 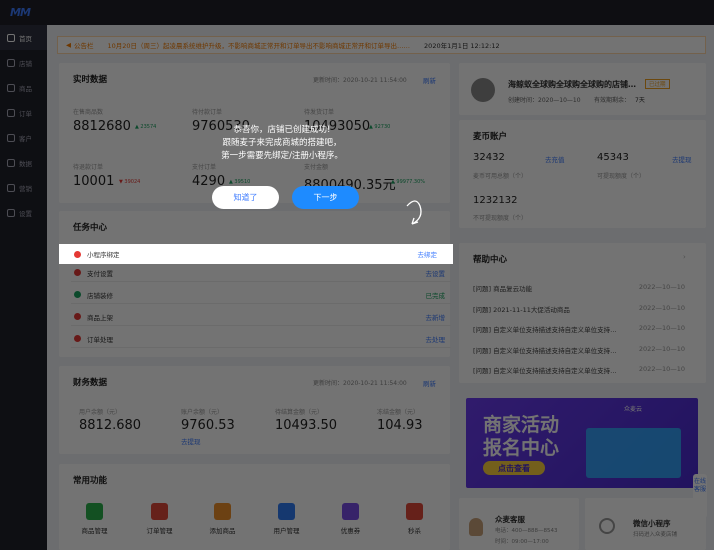 What do you see at coordinates (684, 257) in the screenshot?
I see `more-icon: ›` at bounding box center [684, 257].